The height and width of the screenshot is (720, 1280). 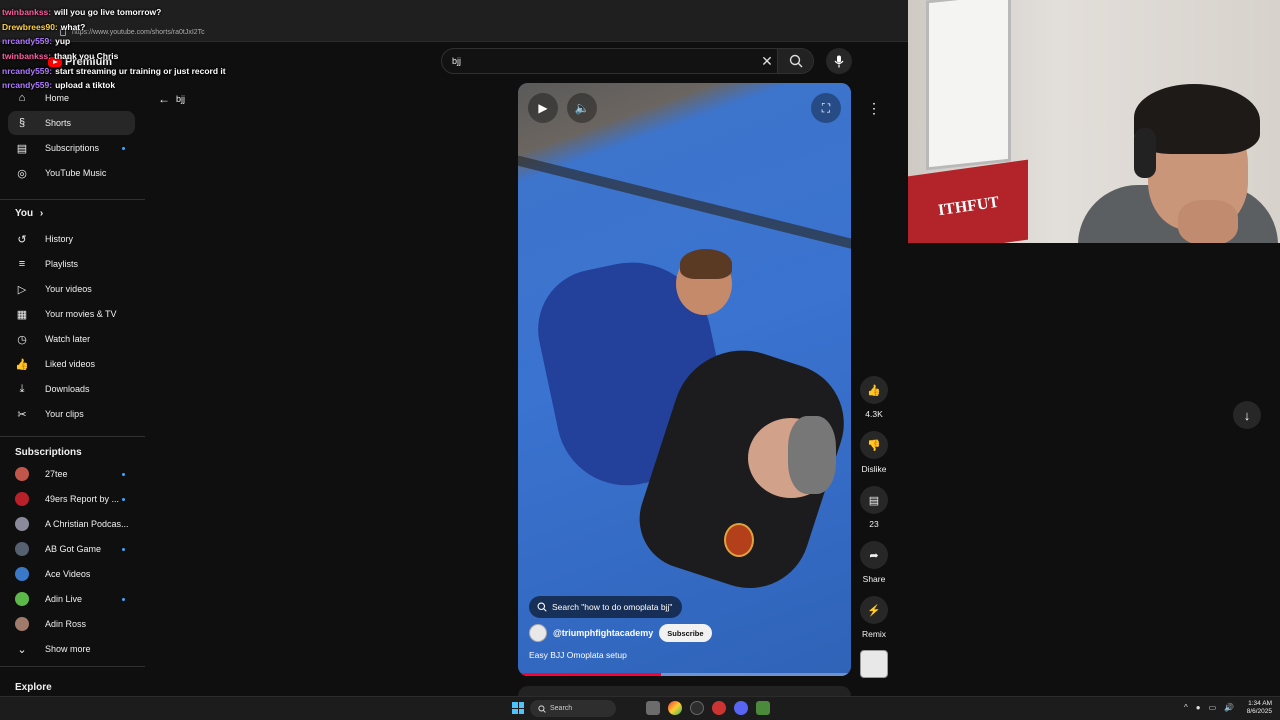 I want to click on sidebar-item-watch-later: ◷ Watch later, so click(x=71, y=339).